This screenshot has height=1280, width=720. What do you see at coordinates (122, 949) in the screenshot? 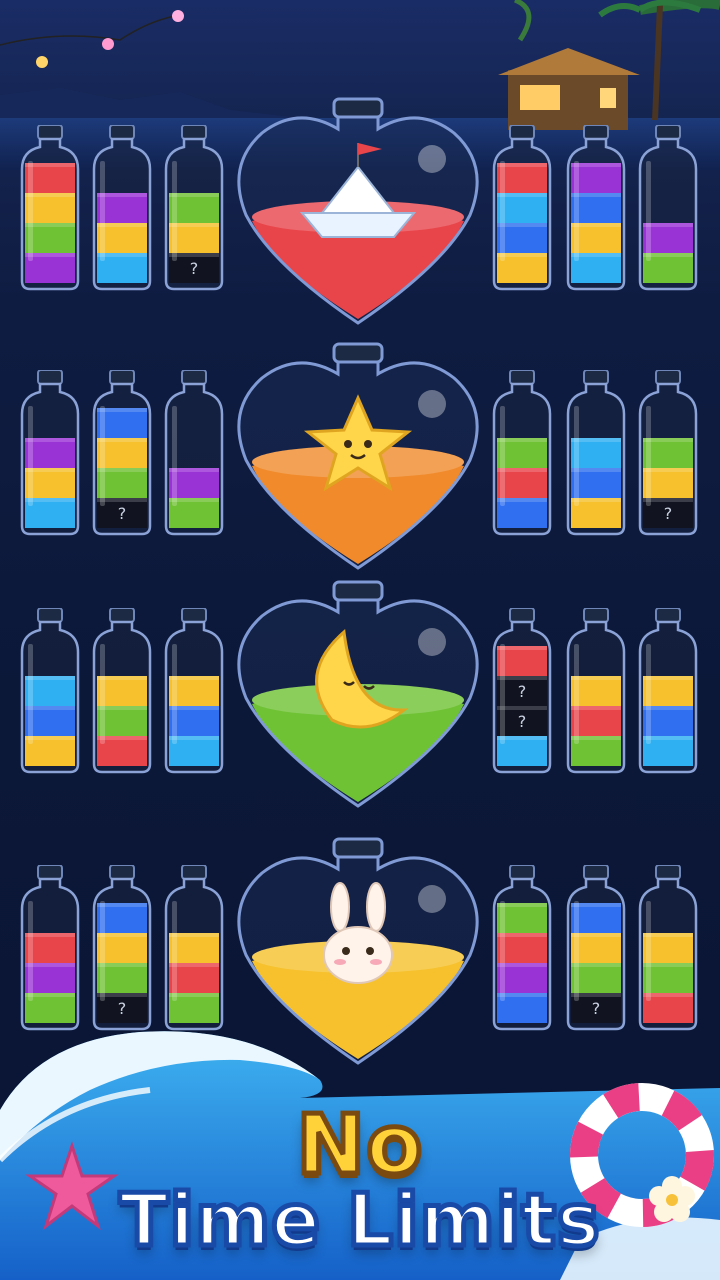
I see `bottle-row4-left-2: ?` at bounding box center [122, 949].